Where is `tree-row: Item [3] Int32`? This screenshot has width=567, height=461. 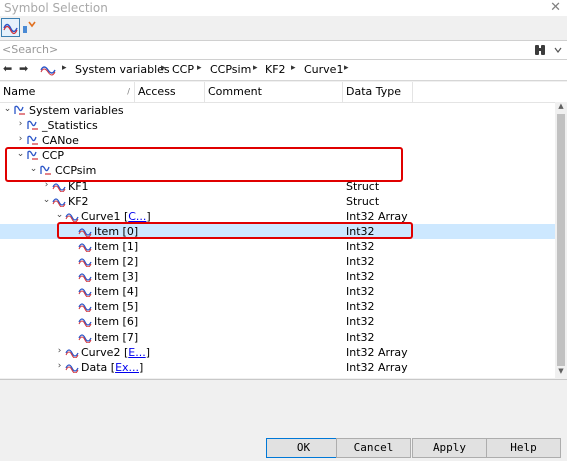
tree-row: Item [3] Int32 is located at coordinates (277, 276).